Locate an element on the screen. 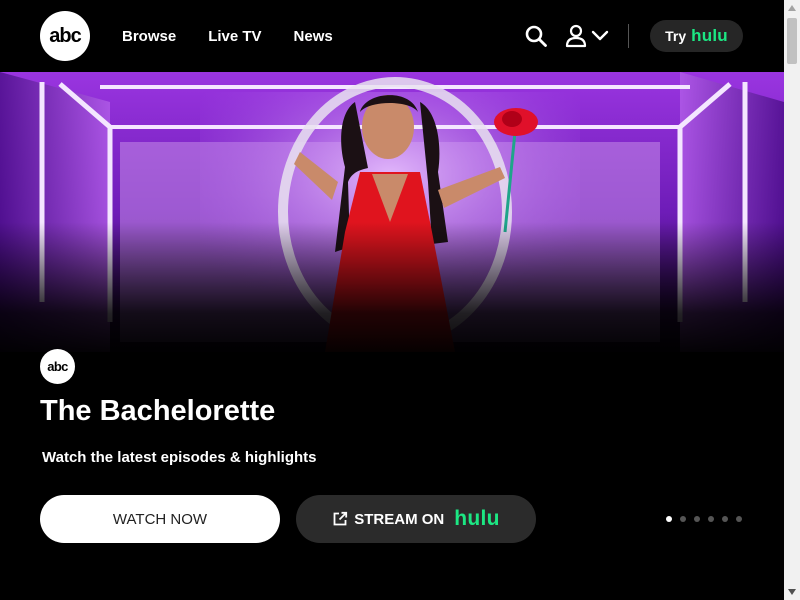  scroll-up-arrow-icon is located at coordinates (792, 8).